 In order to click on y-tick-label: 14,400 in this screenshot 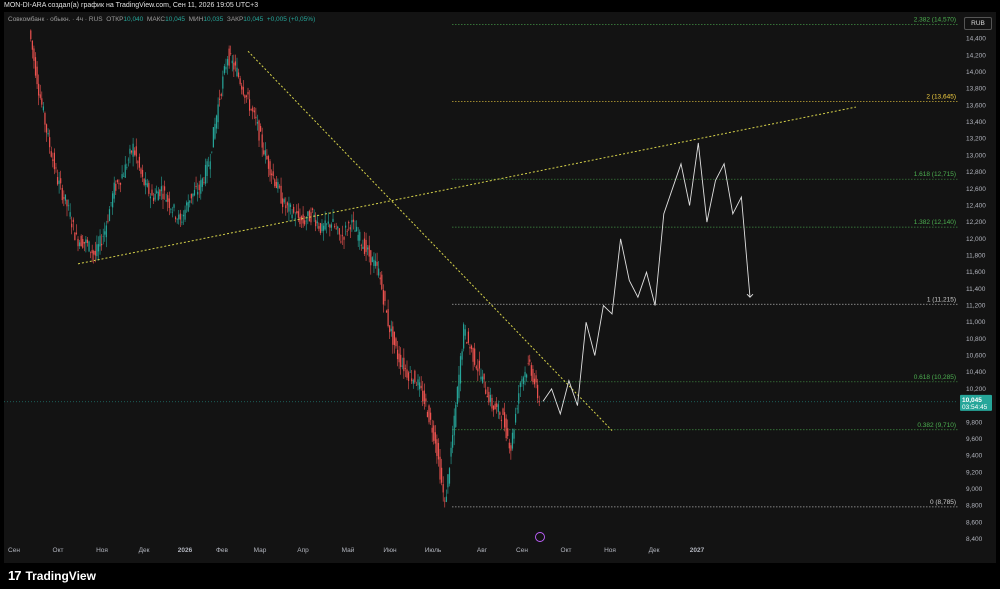, I will do `click(976, 39)`.